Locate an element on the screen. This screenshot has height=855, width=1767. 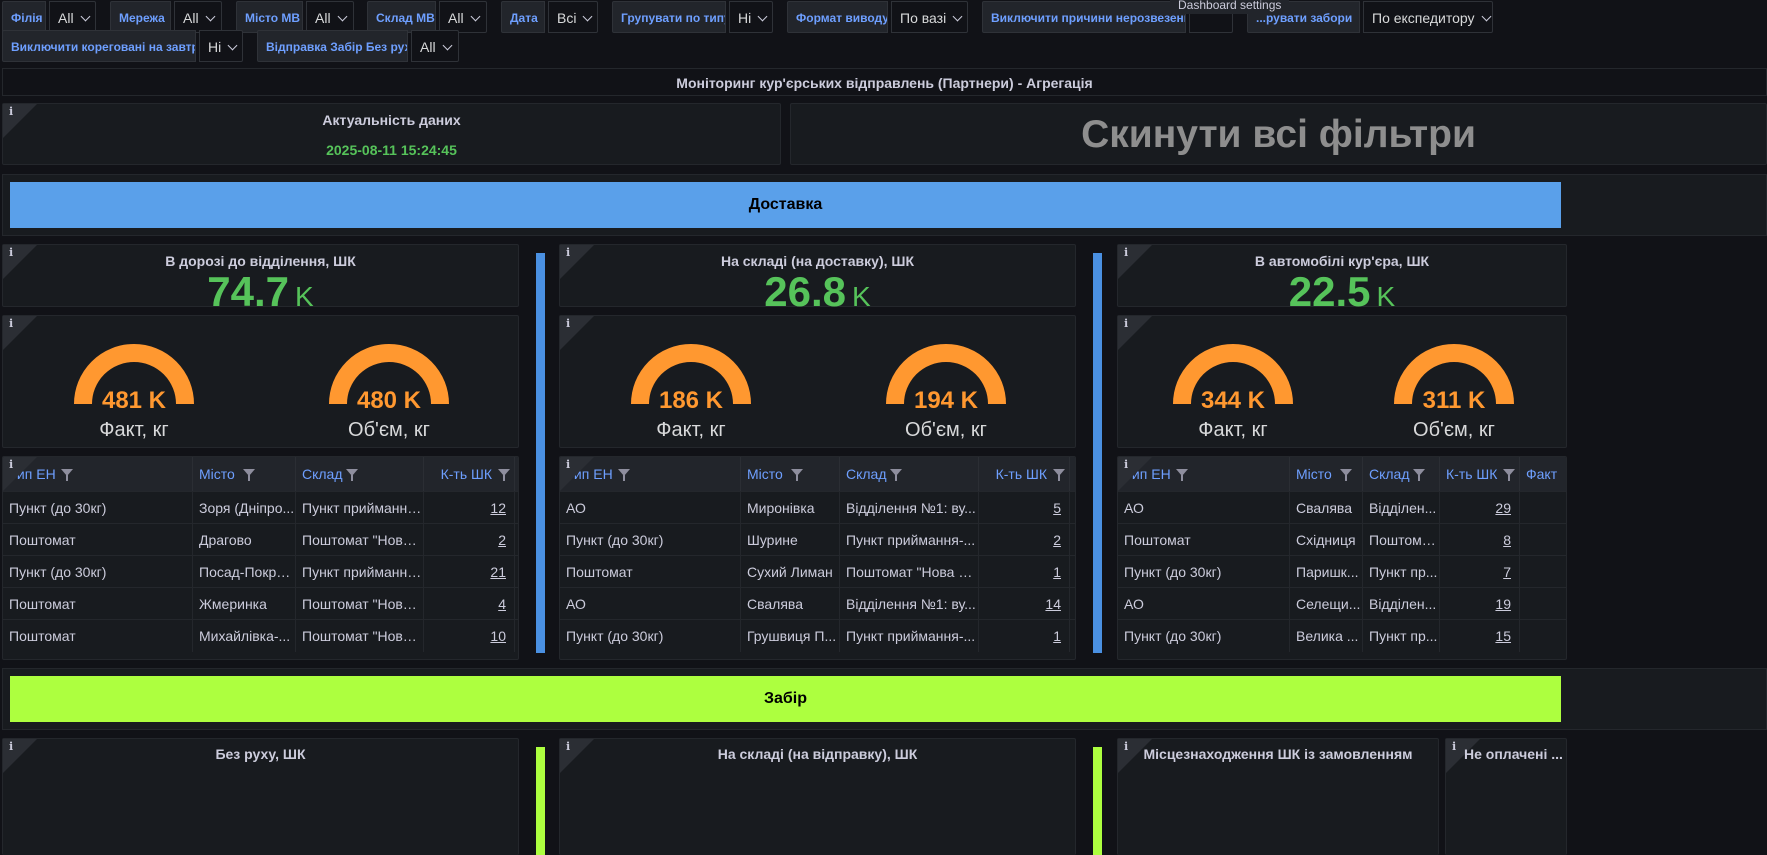
delivery-banner: Доставка is located at coordinates (785, 205).